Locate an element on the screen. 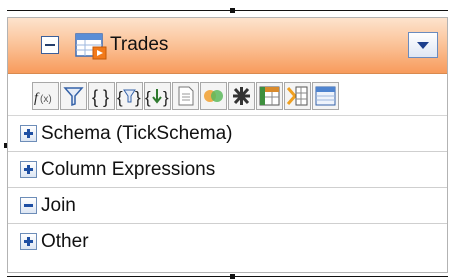 This screenshot has height=279, width=457. section-label: Other is located at coordinates (65, 241).